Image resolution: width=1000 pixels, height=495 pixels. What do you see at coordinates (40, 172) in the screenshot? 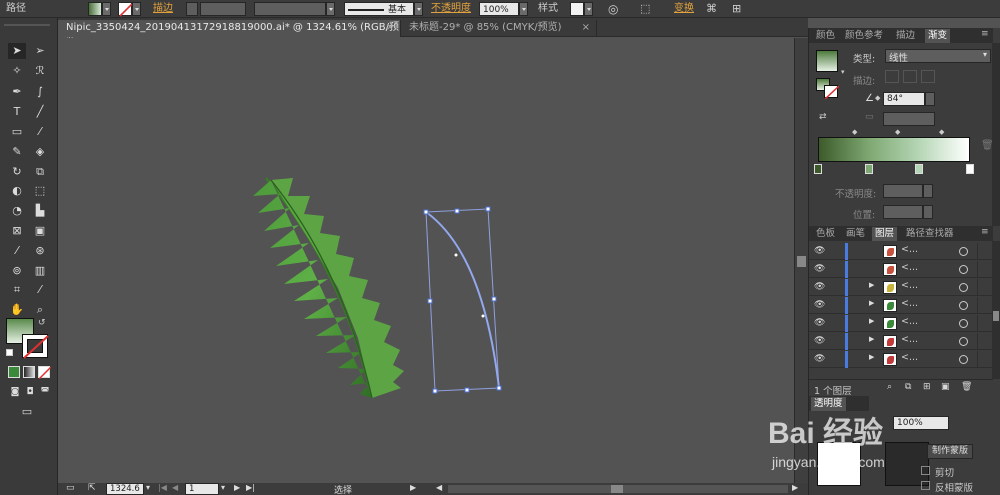
I see `scale-icon: ⧉` at bounding box center [40, 172].